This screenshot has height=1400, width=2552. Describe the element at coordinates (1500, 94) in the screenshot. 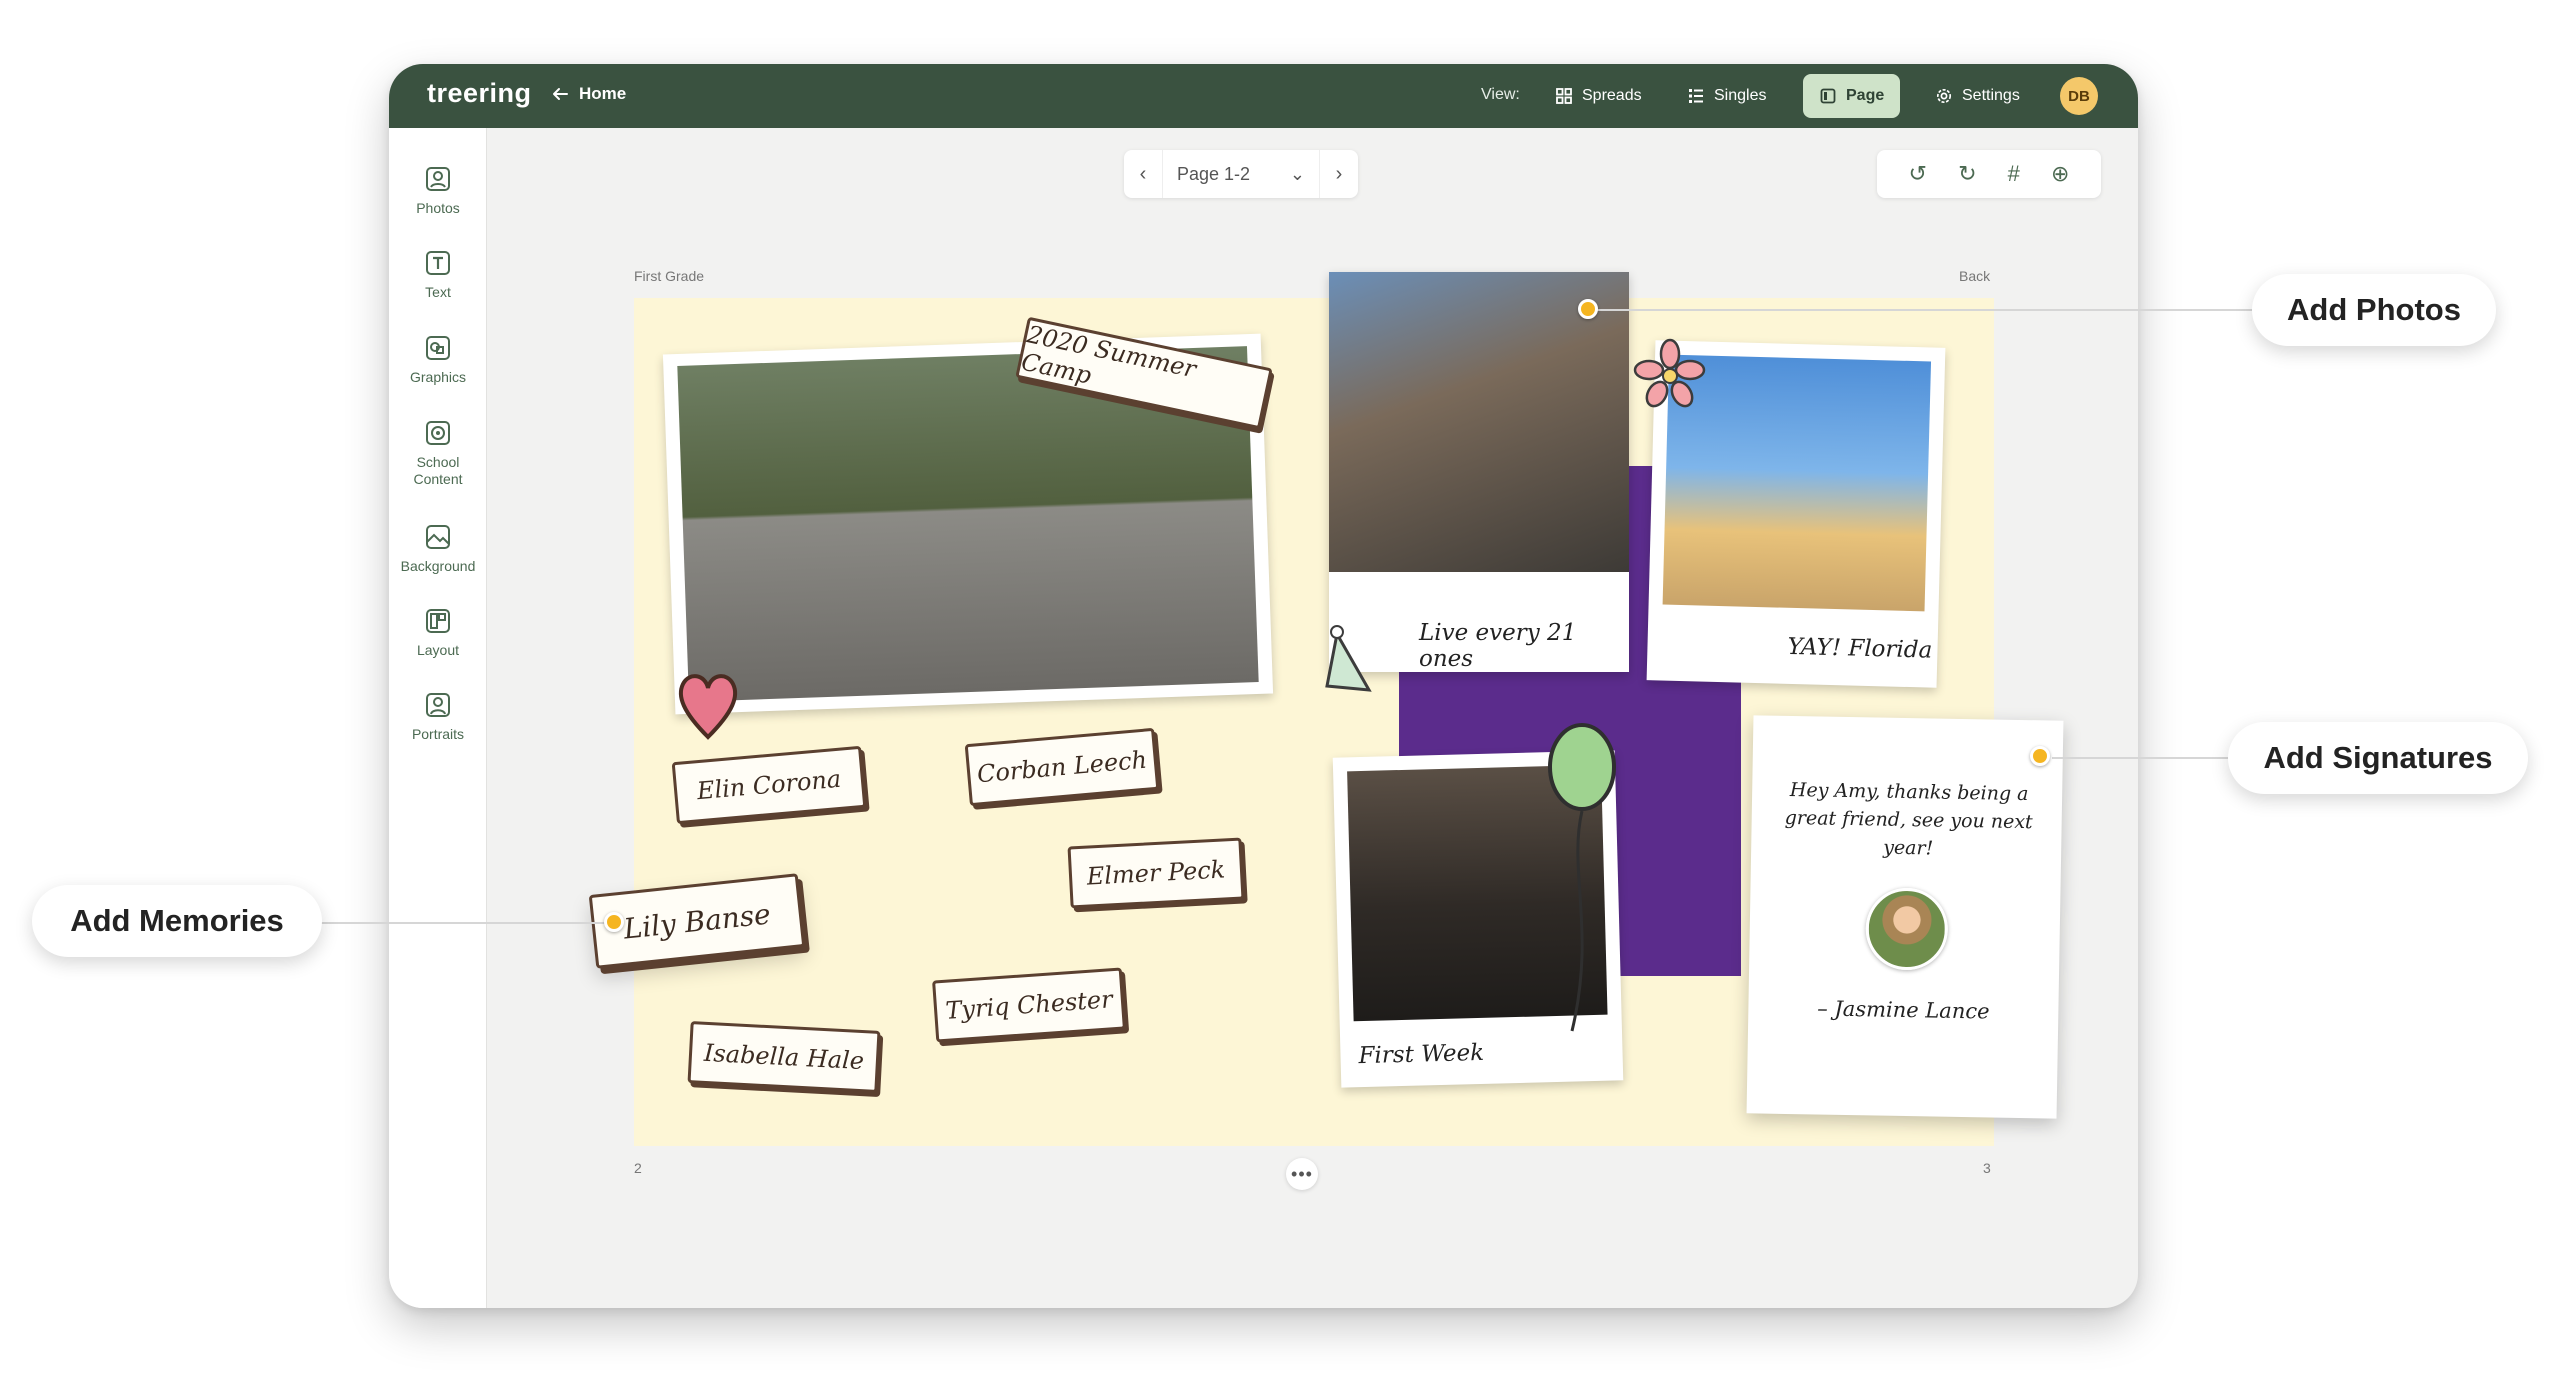

I see `view-label: View:` at that location.